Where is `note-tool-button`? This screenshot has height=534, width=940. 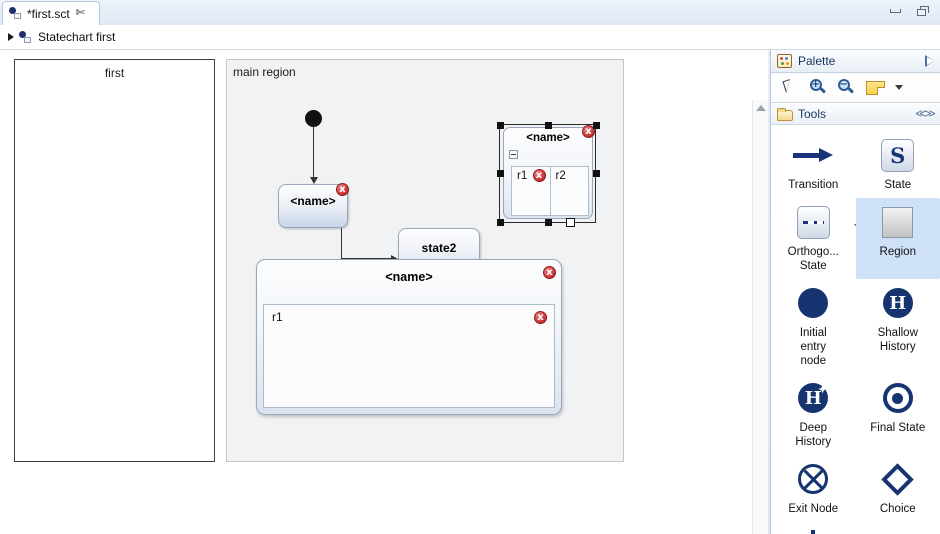
note-tool-button is located at coordinates (875, 88).